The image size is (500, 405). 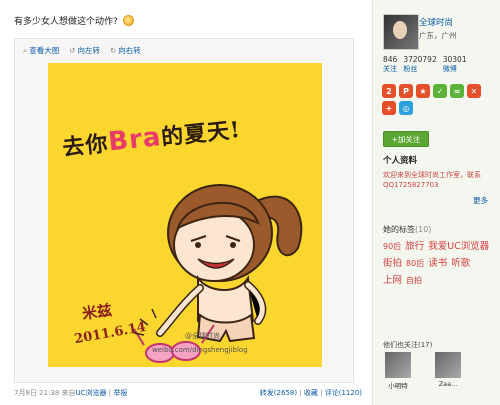 I want to click on tag-item: 我爱UC浏览器, so click(x=458, y=246).